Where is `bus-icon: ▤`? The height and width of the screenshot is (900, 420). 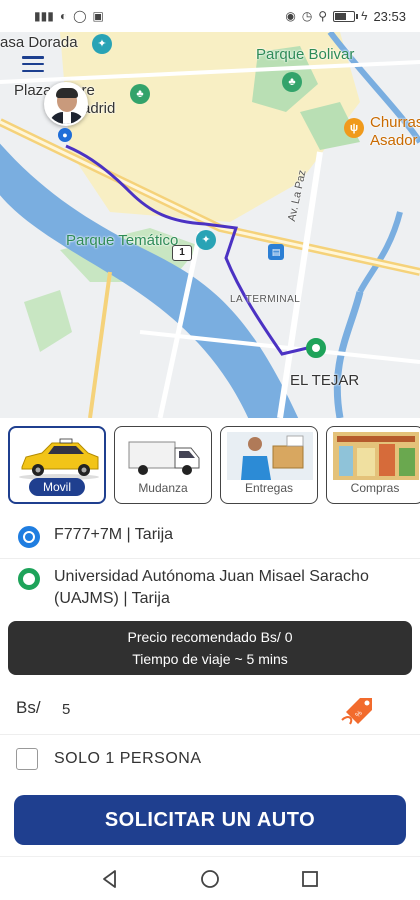 bus-icon: ▤ is located at coordinates (276, 252).